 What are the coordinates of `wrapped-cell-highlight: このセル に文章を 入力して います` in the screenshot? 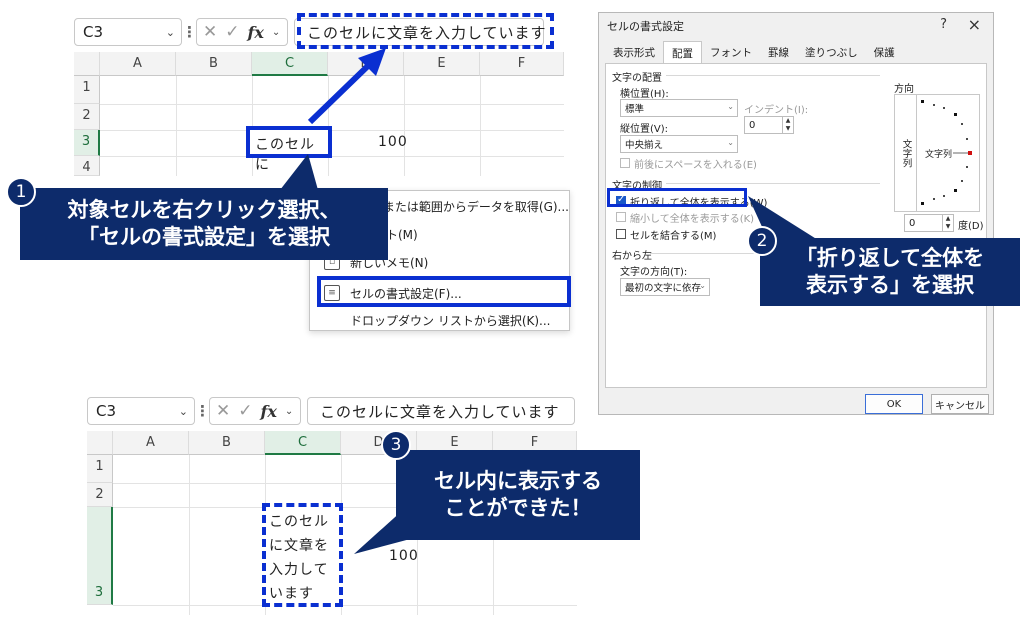 It's located at (302, 555).